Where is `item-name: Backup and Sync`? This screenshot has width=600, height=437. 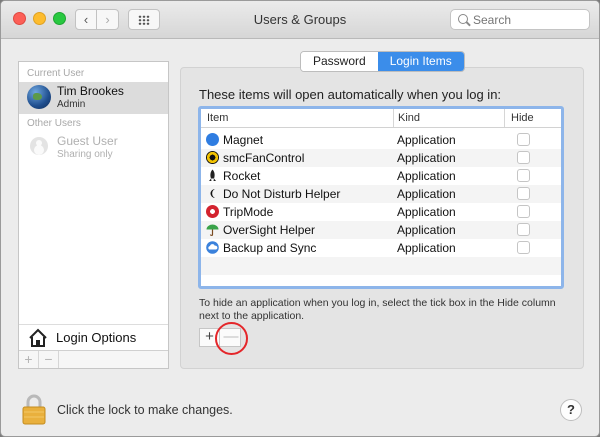 item-name: Backup and Sync is located at coordinates (270, 248).